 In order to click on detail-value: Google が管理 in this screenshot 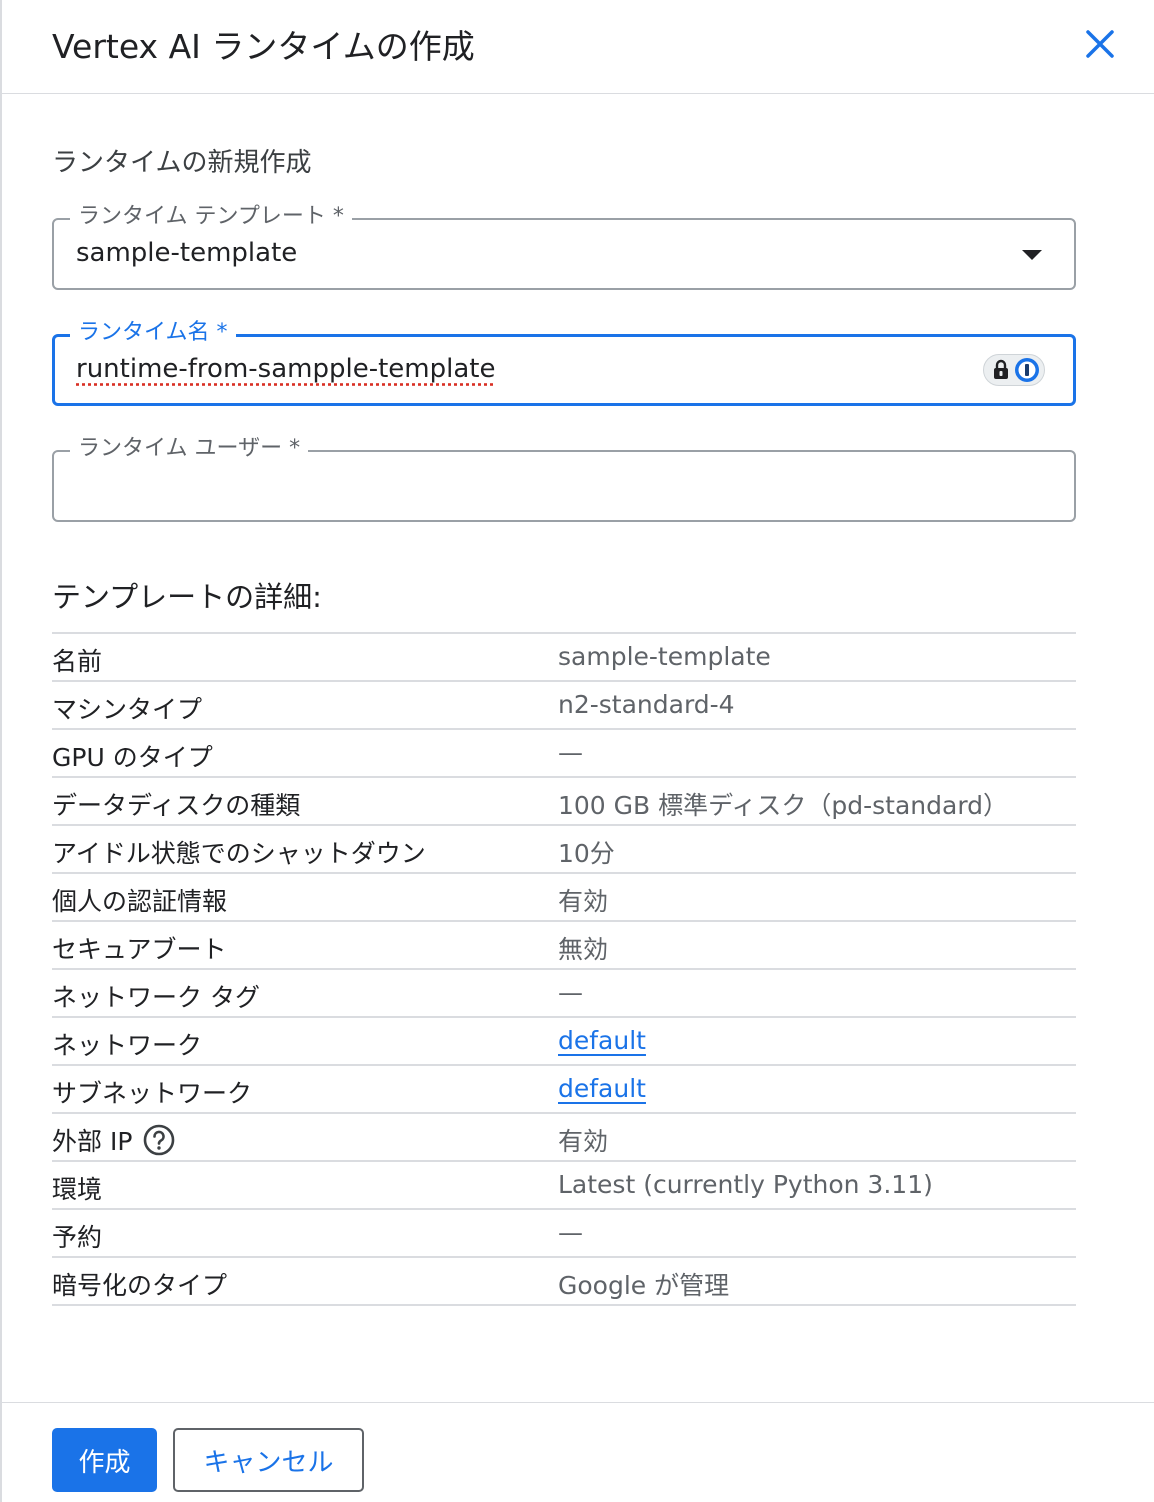, I will do `click(644, 1285)`.